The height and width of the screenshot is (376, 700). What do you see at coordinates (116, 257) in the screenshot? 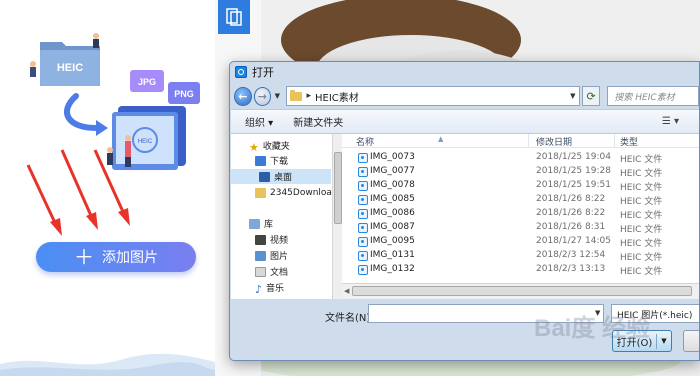
I see `add-image-button: ＋ 添加图片` at bounding box center [116, 257].